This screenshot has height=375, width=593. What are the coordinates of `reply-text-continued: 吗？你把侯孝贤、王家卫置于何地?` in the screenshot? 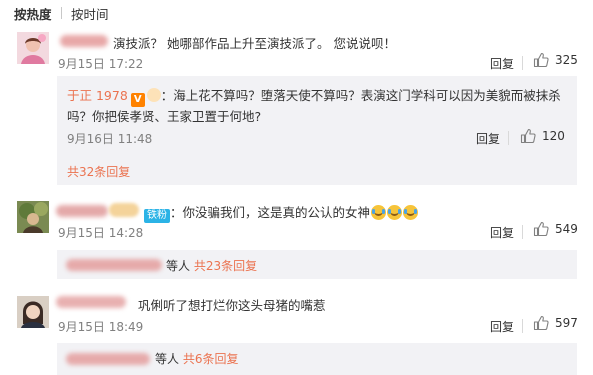 It's located at (164, 116).